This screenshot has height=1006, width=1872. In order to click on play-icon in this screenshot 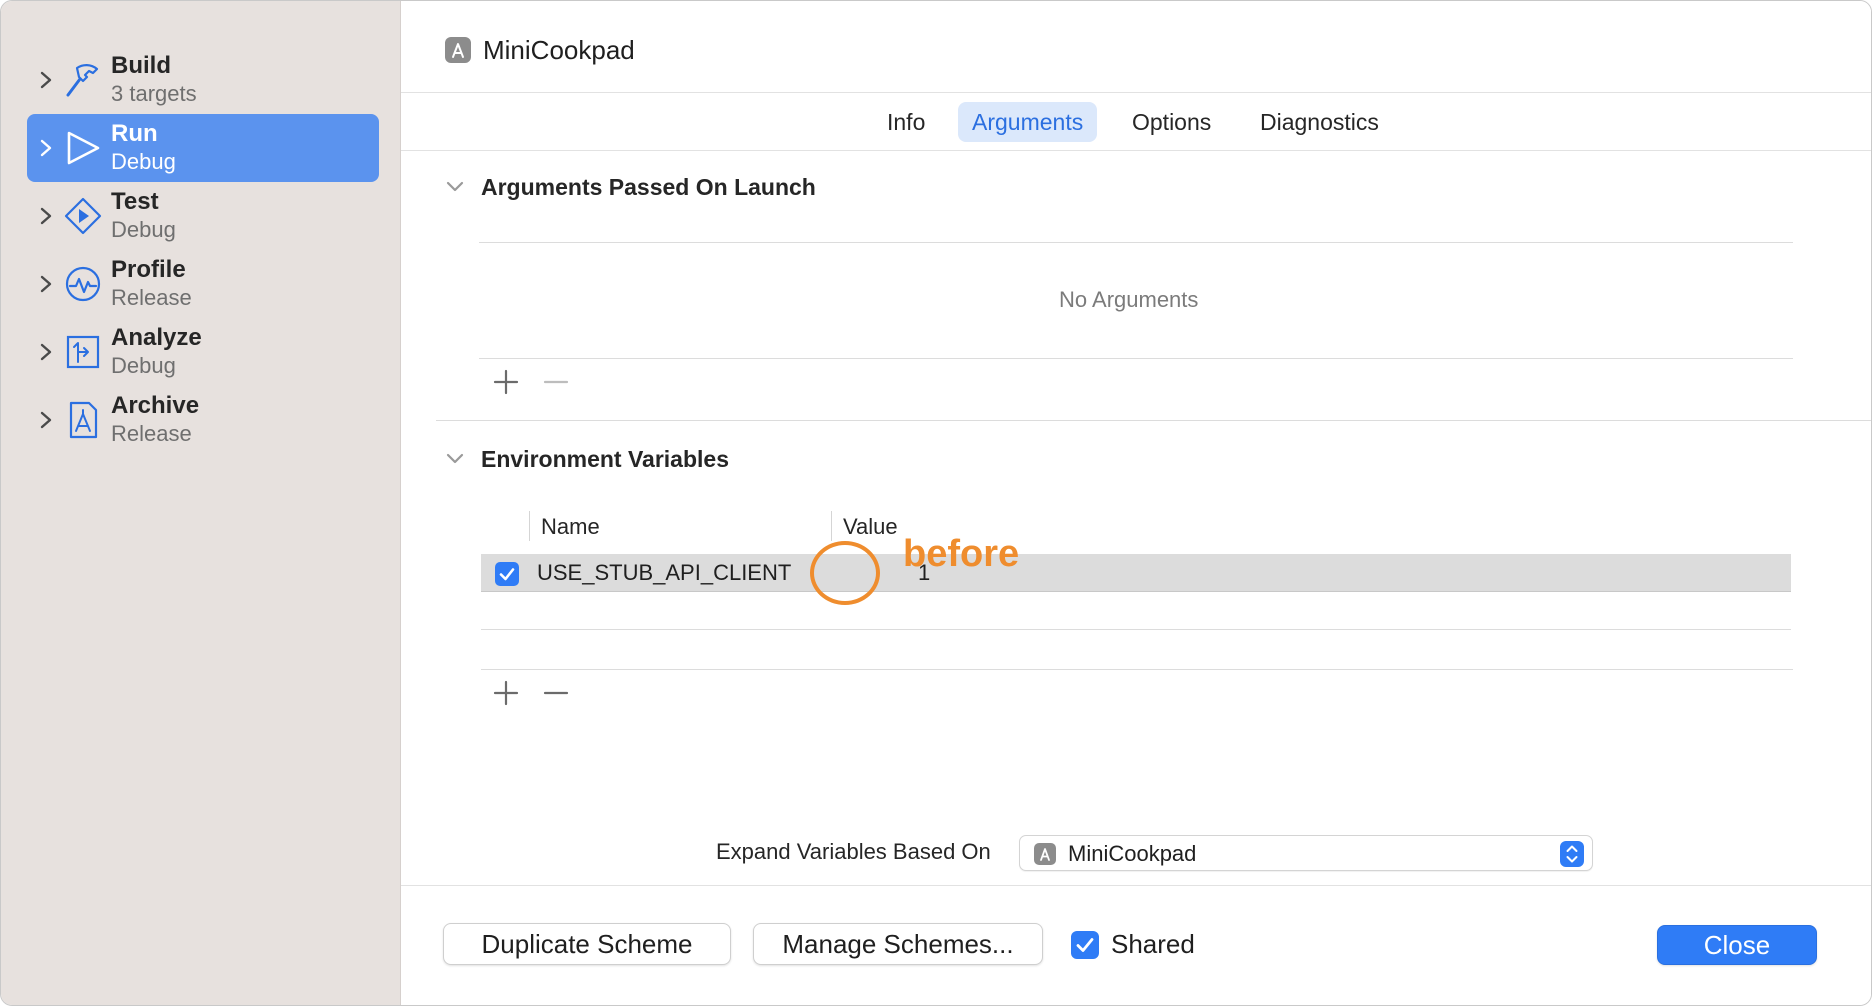, I will do `click(83, 148)`.